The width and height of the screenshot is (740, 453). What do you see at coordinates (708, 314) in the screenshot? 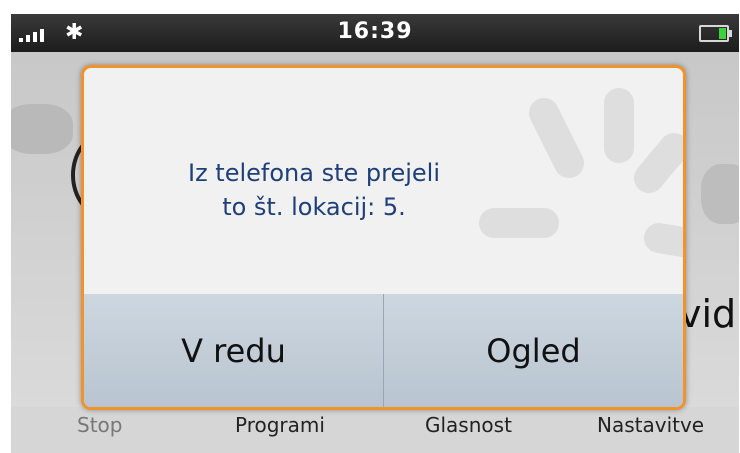
I see `background-menu-label: vid` at bounding box center [708, 314].